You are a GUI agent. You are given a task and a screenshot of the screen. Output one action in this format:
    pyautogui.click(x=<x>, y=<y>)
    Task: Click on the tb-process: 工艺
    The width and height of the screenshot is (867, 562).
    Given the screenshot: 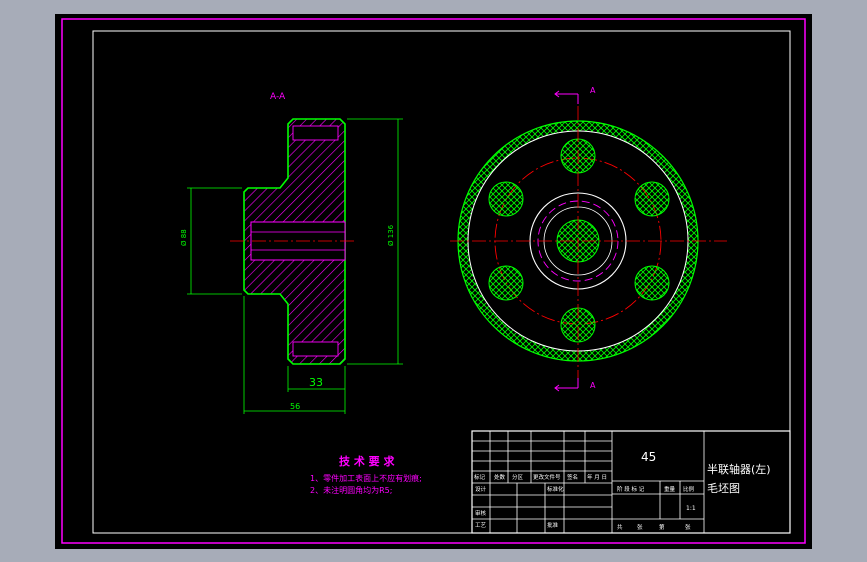 What is the action you would take?
    pyautogui.click(x=481, y=525)
    